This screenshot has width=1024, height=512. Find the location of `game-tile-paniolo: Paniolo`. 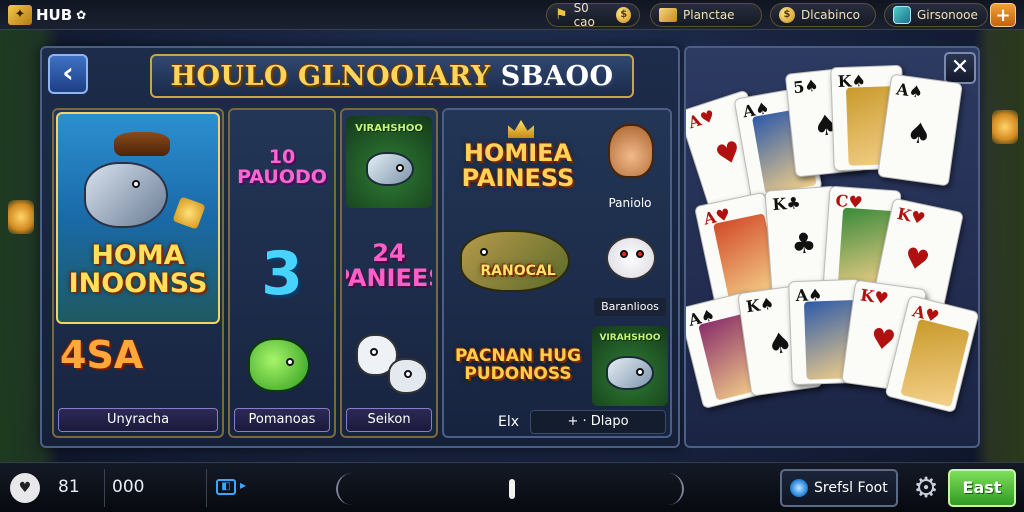

game-tile-paniolo: Paniolo is located at coordinates (630, 166).